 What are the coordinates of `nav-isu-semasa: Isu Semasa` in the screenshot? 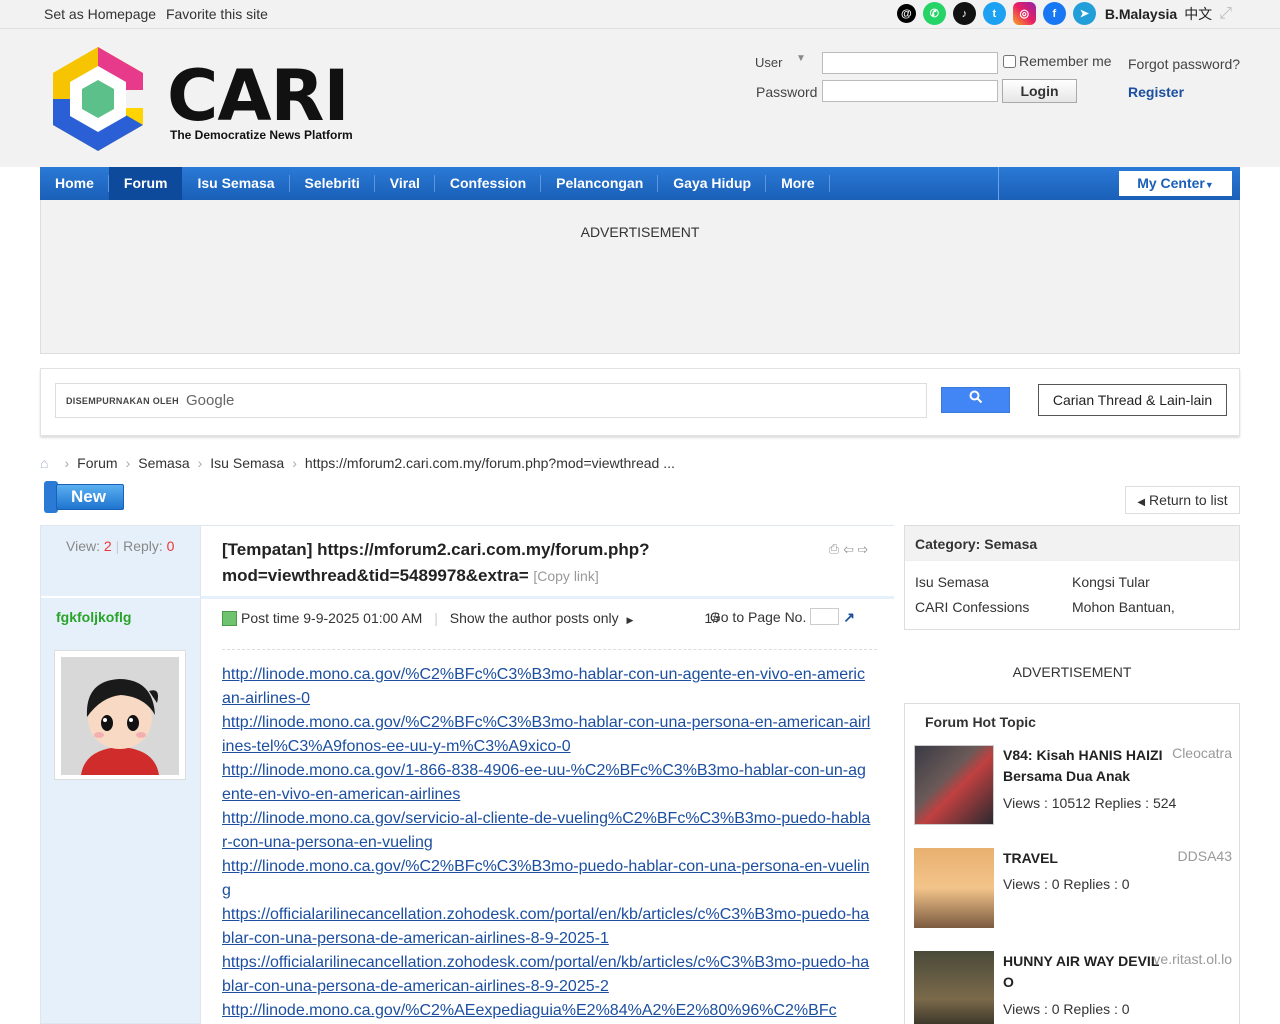 It's located at (236, 183).